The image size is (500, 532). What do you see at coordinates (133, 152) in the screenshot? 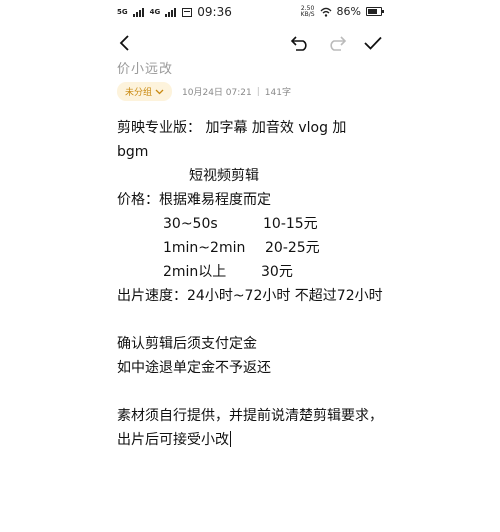
I see `body-line: bgm` at bounding box center [133, 152].